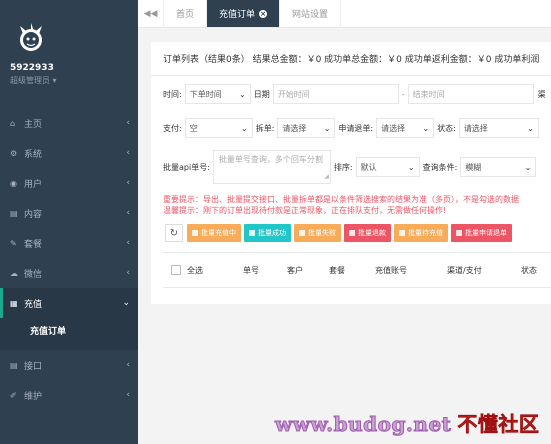 Image resolution: width=551 pixels, height=444 pixels. Describe the element at coordinates (69, 243) in the screenshot. I see `sidebar-item-package: ✎ 套餐 ‹` at that location.